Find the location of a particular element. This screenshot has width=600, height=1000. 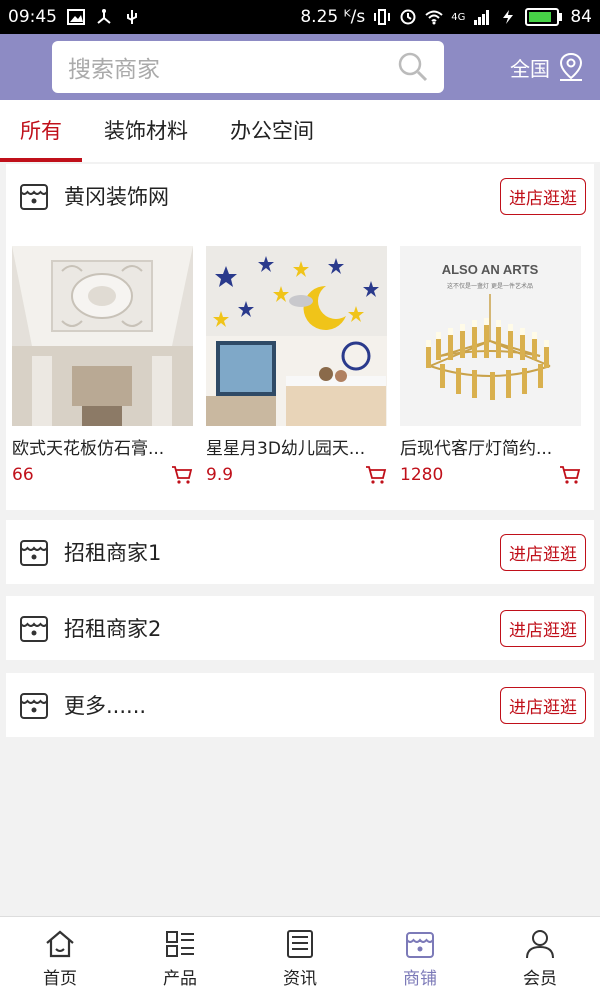

category-tabs: 所有 装饰材料 办公空间 is located at coordinates (300, 131).